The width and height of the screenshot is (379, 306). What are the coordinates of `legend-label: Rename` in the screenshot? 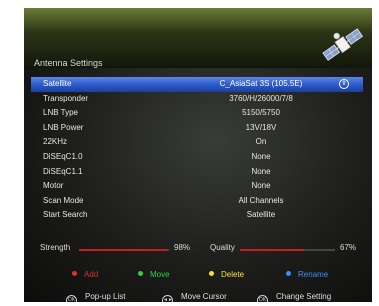 It's located at (313, 274).